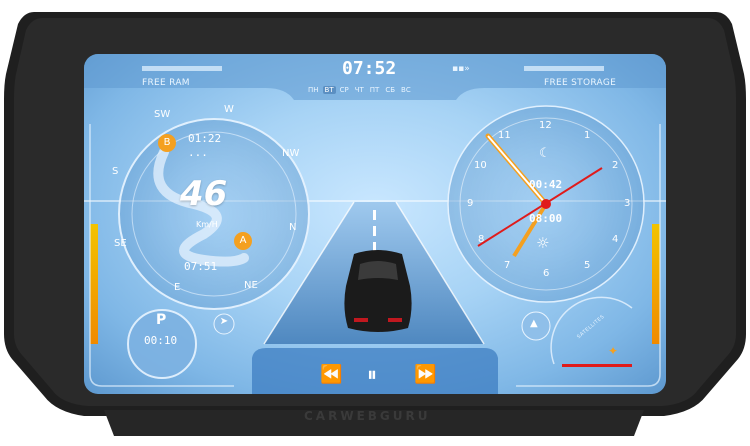 The width and height of the screenshot is (750, 446). Describe the element at coordinates (293, 227) in the screenshot. I see `compass-n: N` at that location.